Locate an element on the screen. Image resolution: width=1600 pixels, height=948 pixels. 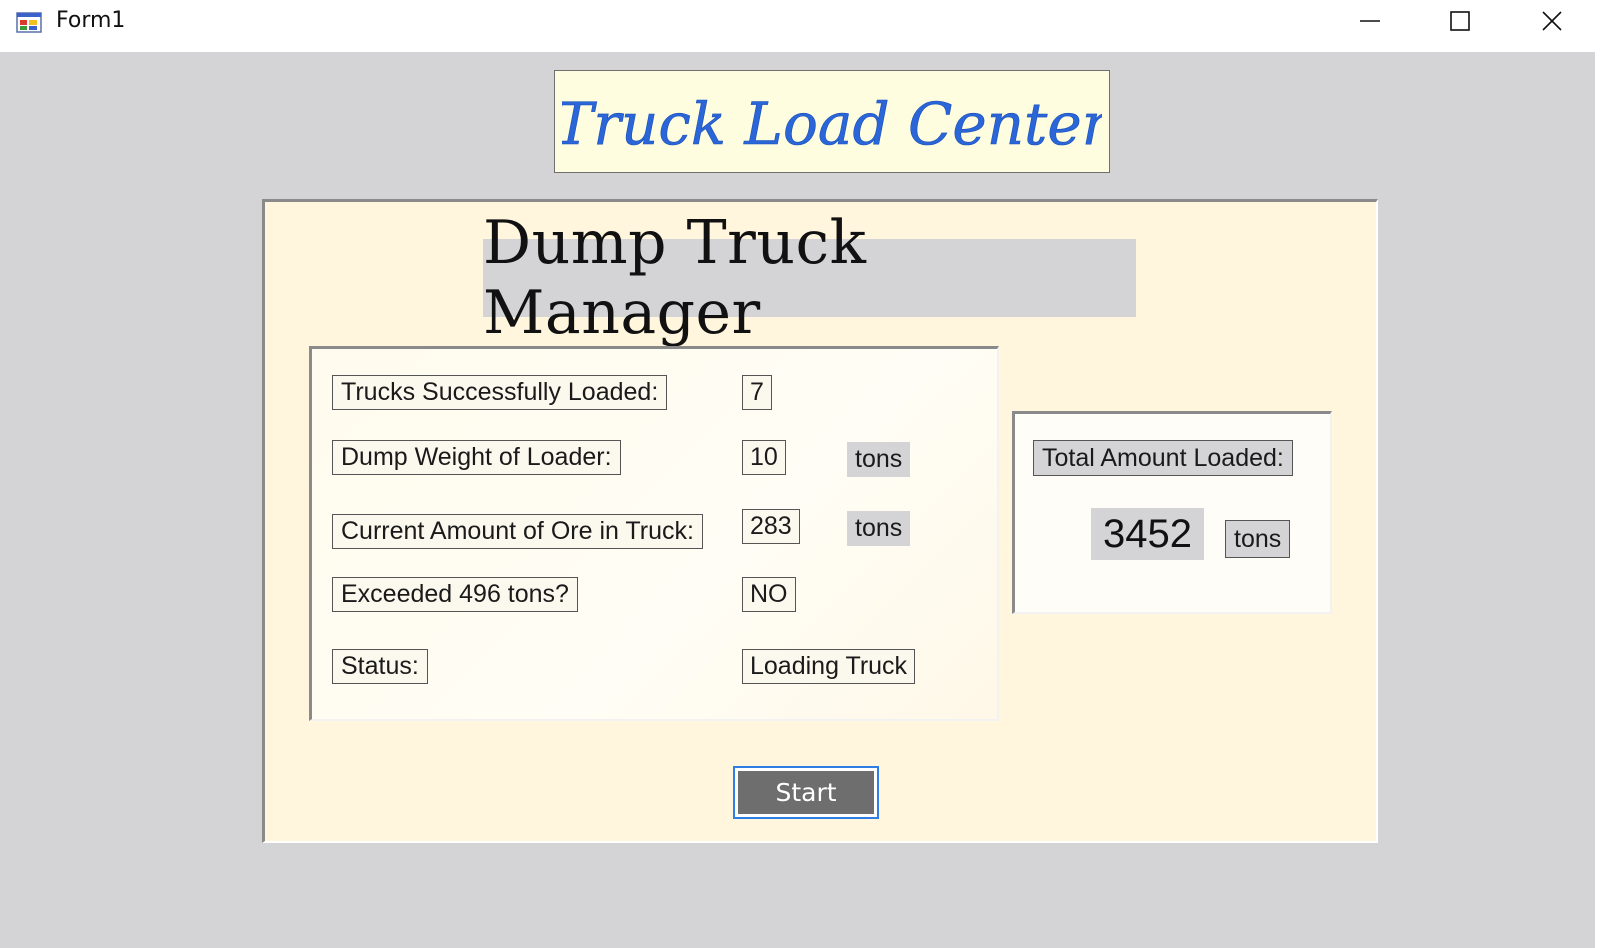
banner-text: Truck Load Center is located at coordinates (832, 124).